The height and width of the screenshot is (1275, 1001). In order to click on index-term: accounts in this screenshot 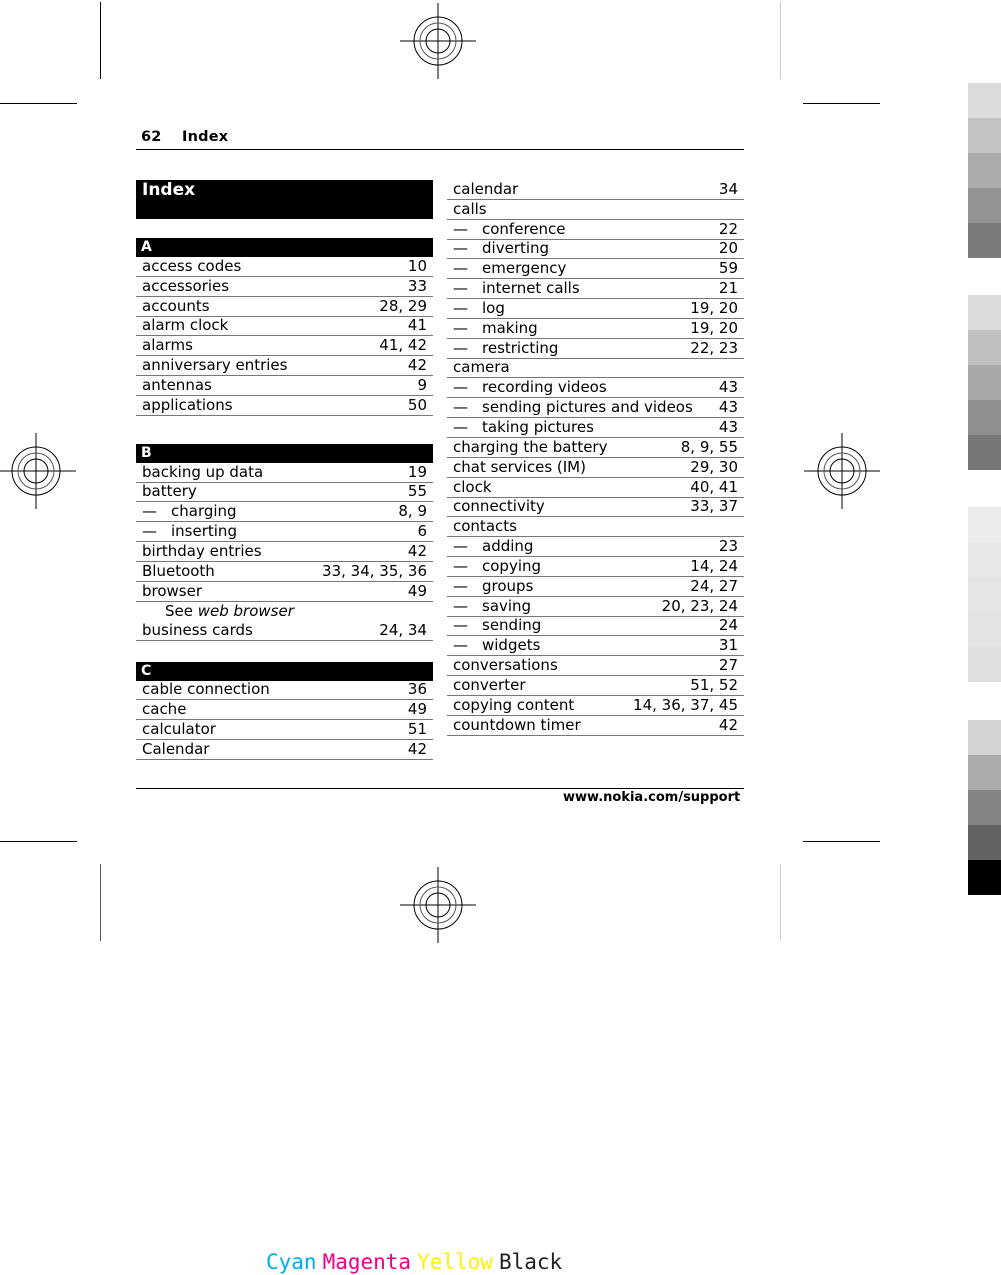, I will do `click(176, 305)`.